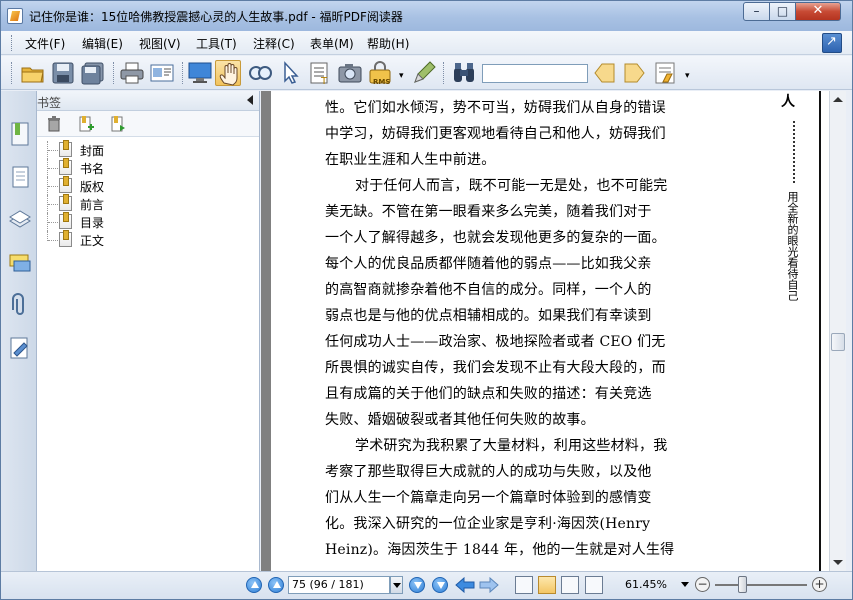 The width and height of the screenshot is (853, 600). Describe the element at coordinates (147, 167) in the screenshot. I see `bookmark-item: 书名` at that location.